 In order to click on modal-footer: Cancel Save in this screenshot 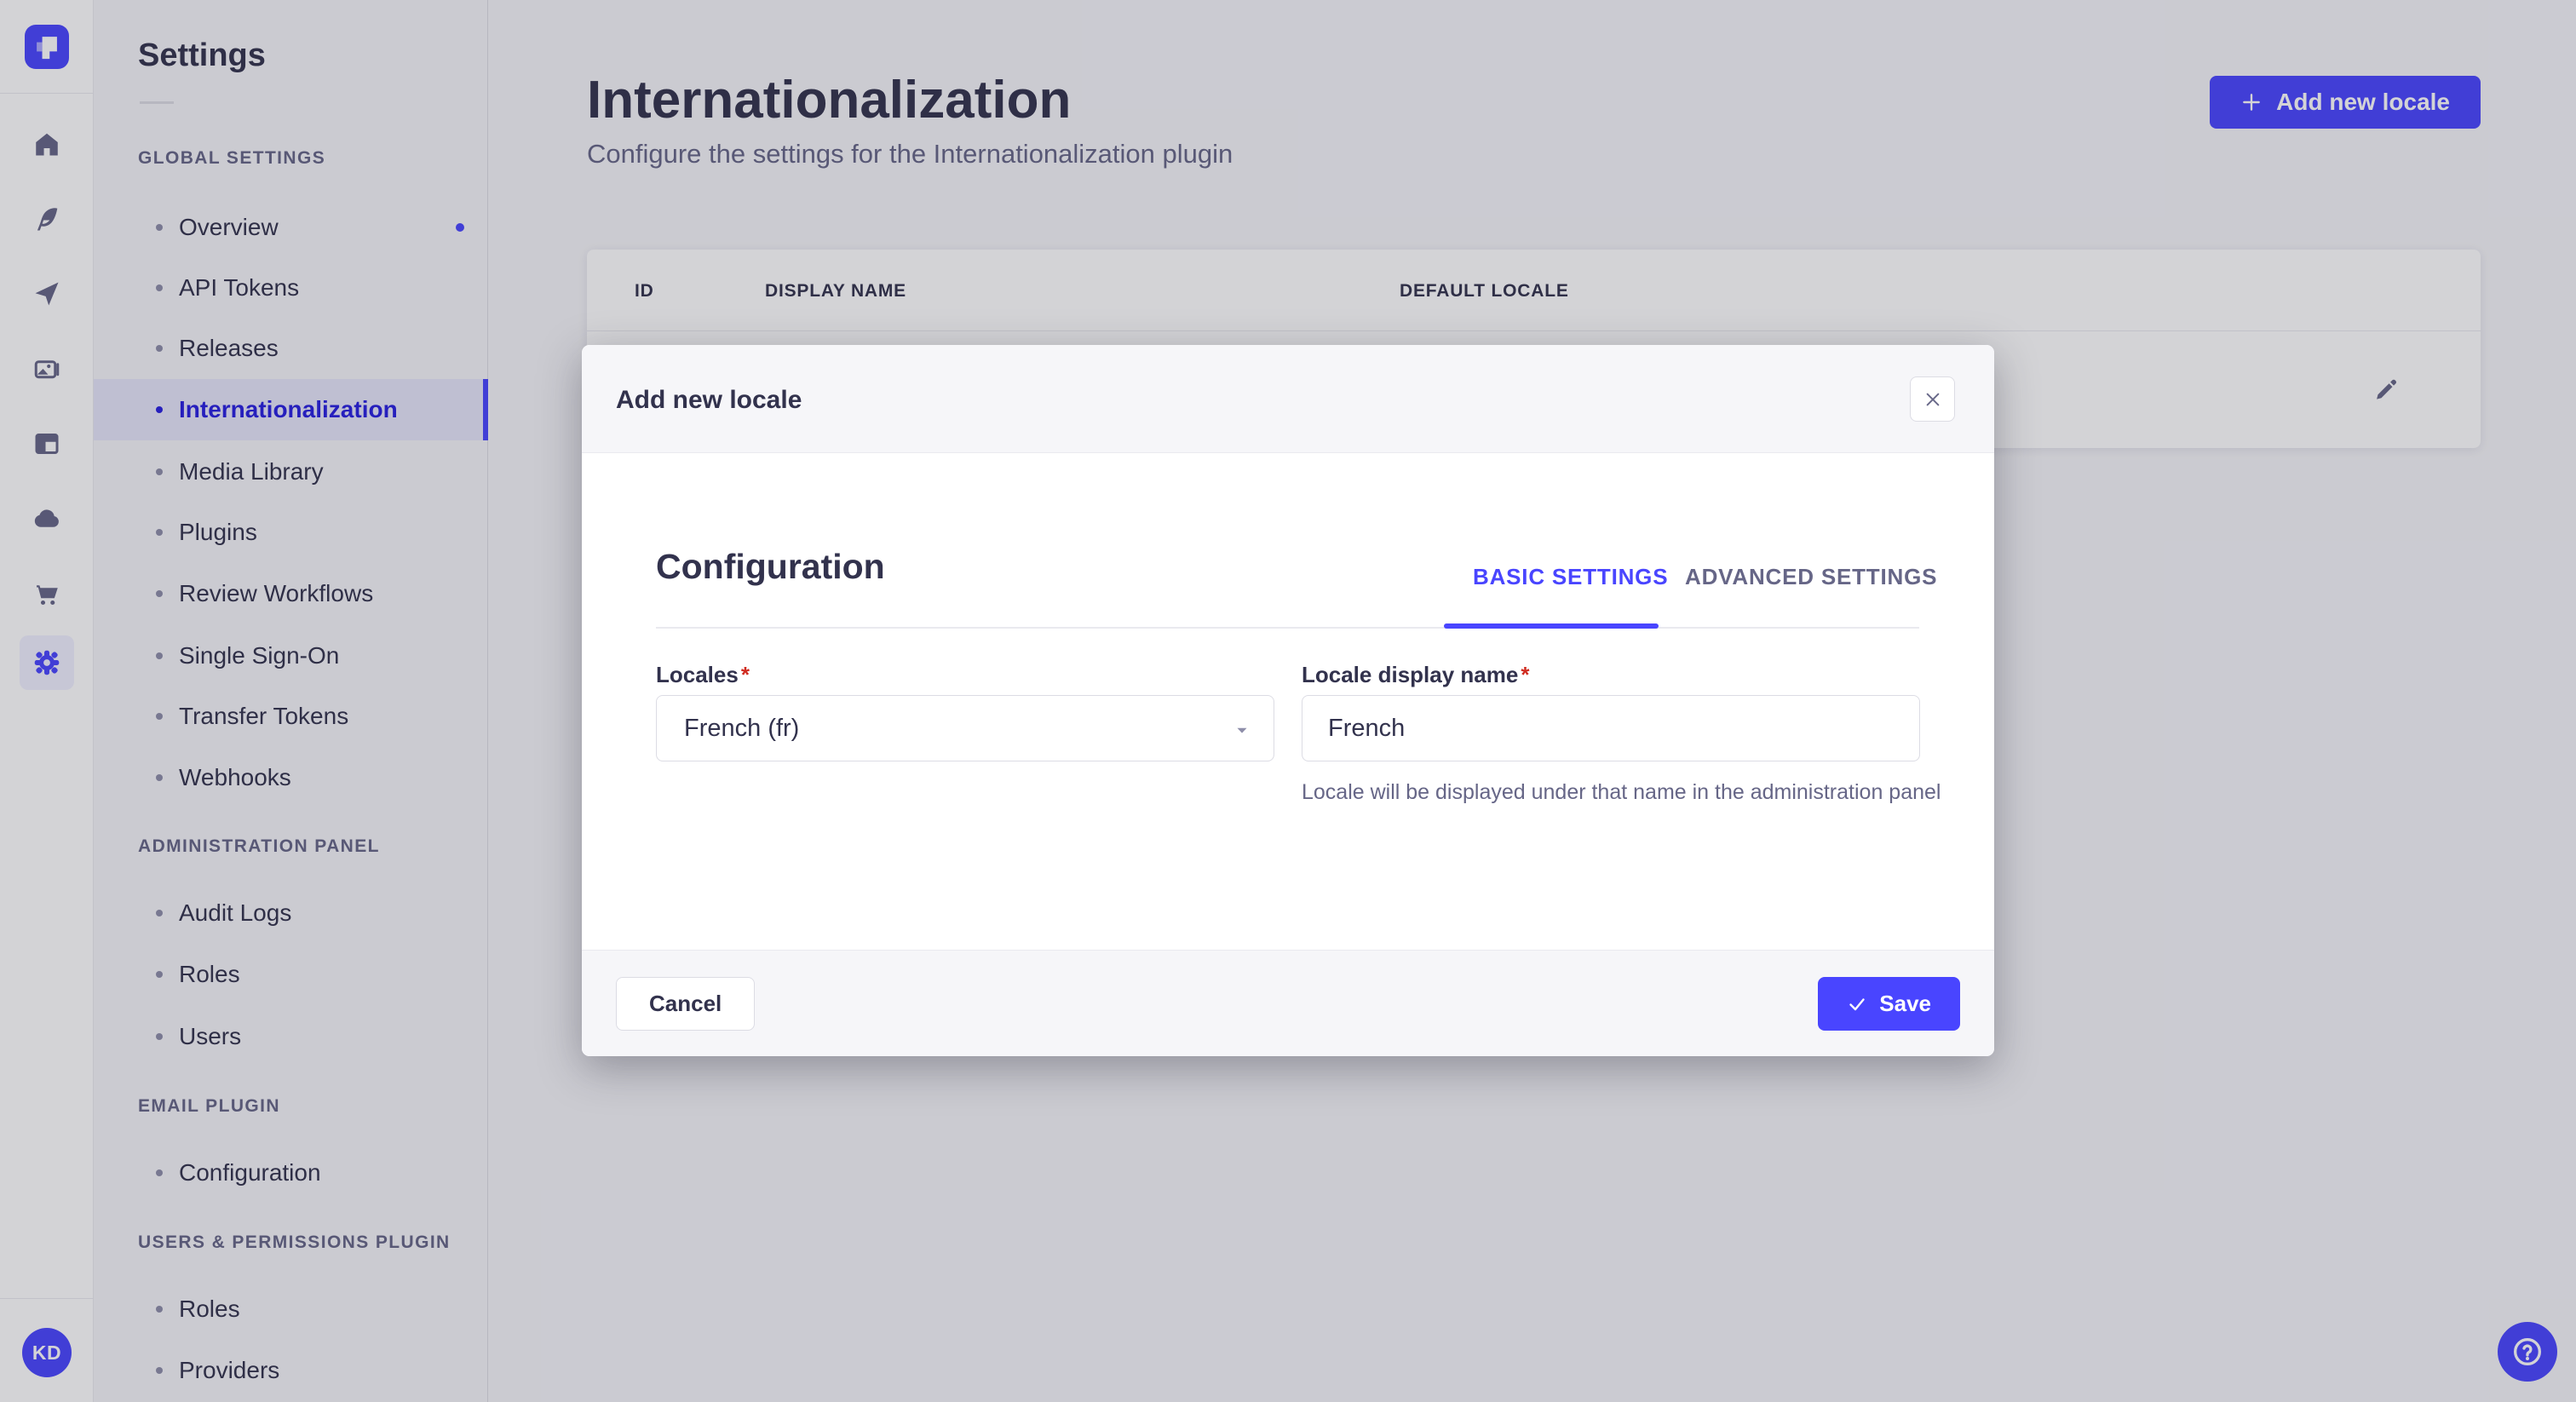, I will do `click(1288, 1003)`.